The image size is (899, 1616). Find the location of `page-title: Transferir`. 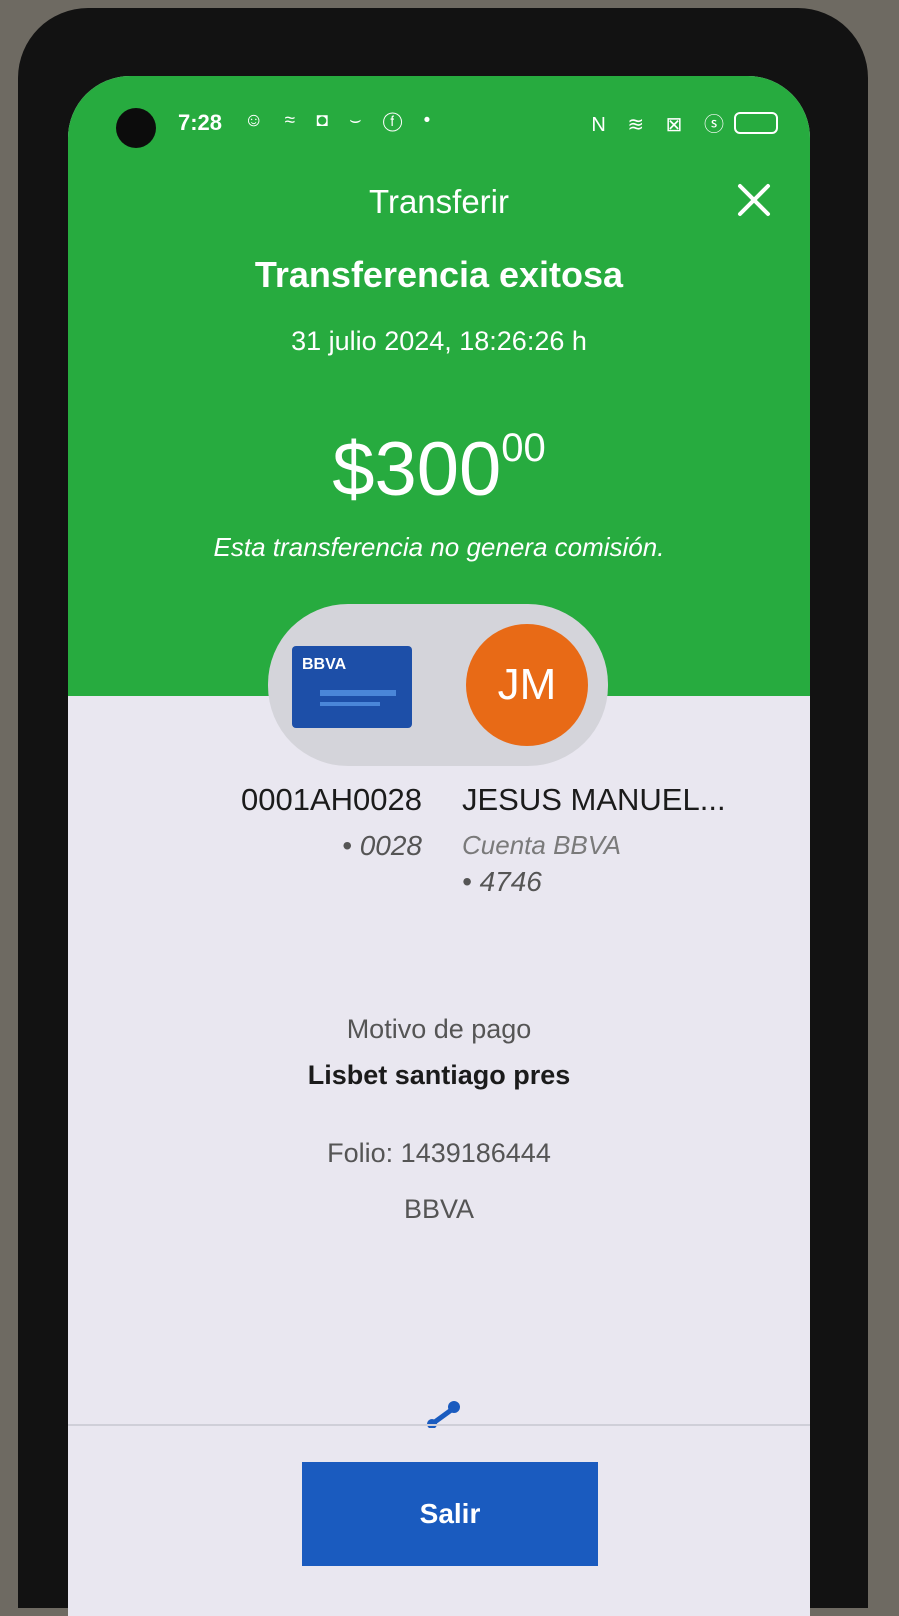

page-title: Transferir is located at coordinates (439, 201).